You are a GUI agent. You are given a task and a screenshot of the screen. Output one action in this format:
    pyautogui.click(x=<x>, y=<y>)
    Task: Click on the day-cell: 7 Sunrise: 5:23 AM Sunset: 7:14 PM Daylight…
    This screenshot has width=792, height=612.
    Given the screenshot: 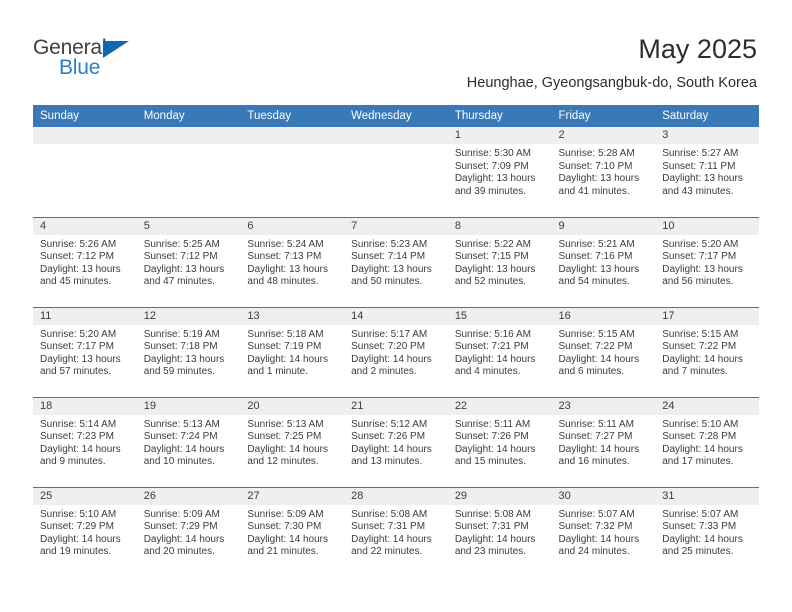 What is the action you would take?
    pyautogui.click(x=396, y=261)
    